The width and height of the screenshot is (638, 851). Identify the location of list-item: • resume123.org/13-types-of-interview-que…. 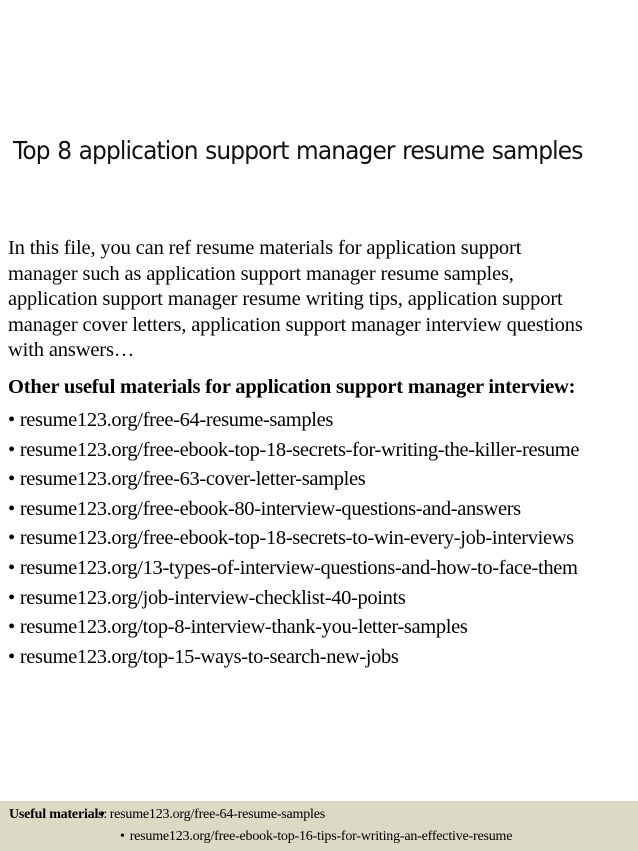
(293, 571).